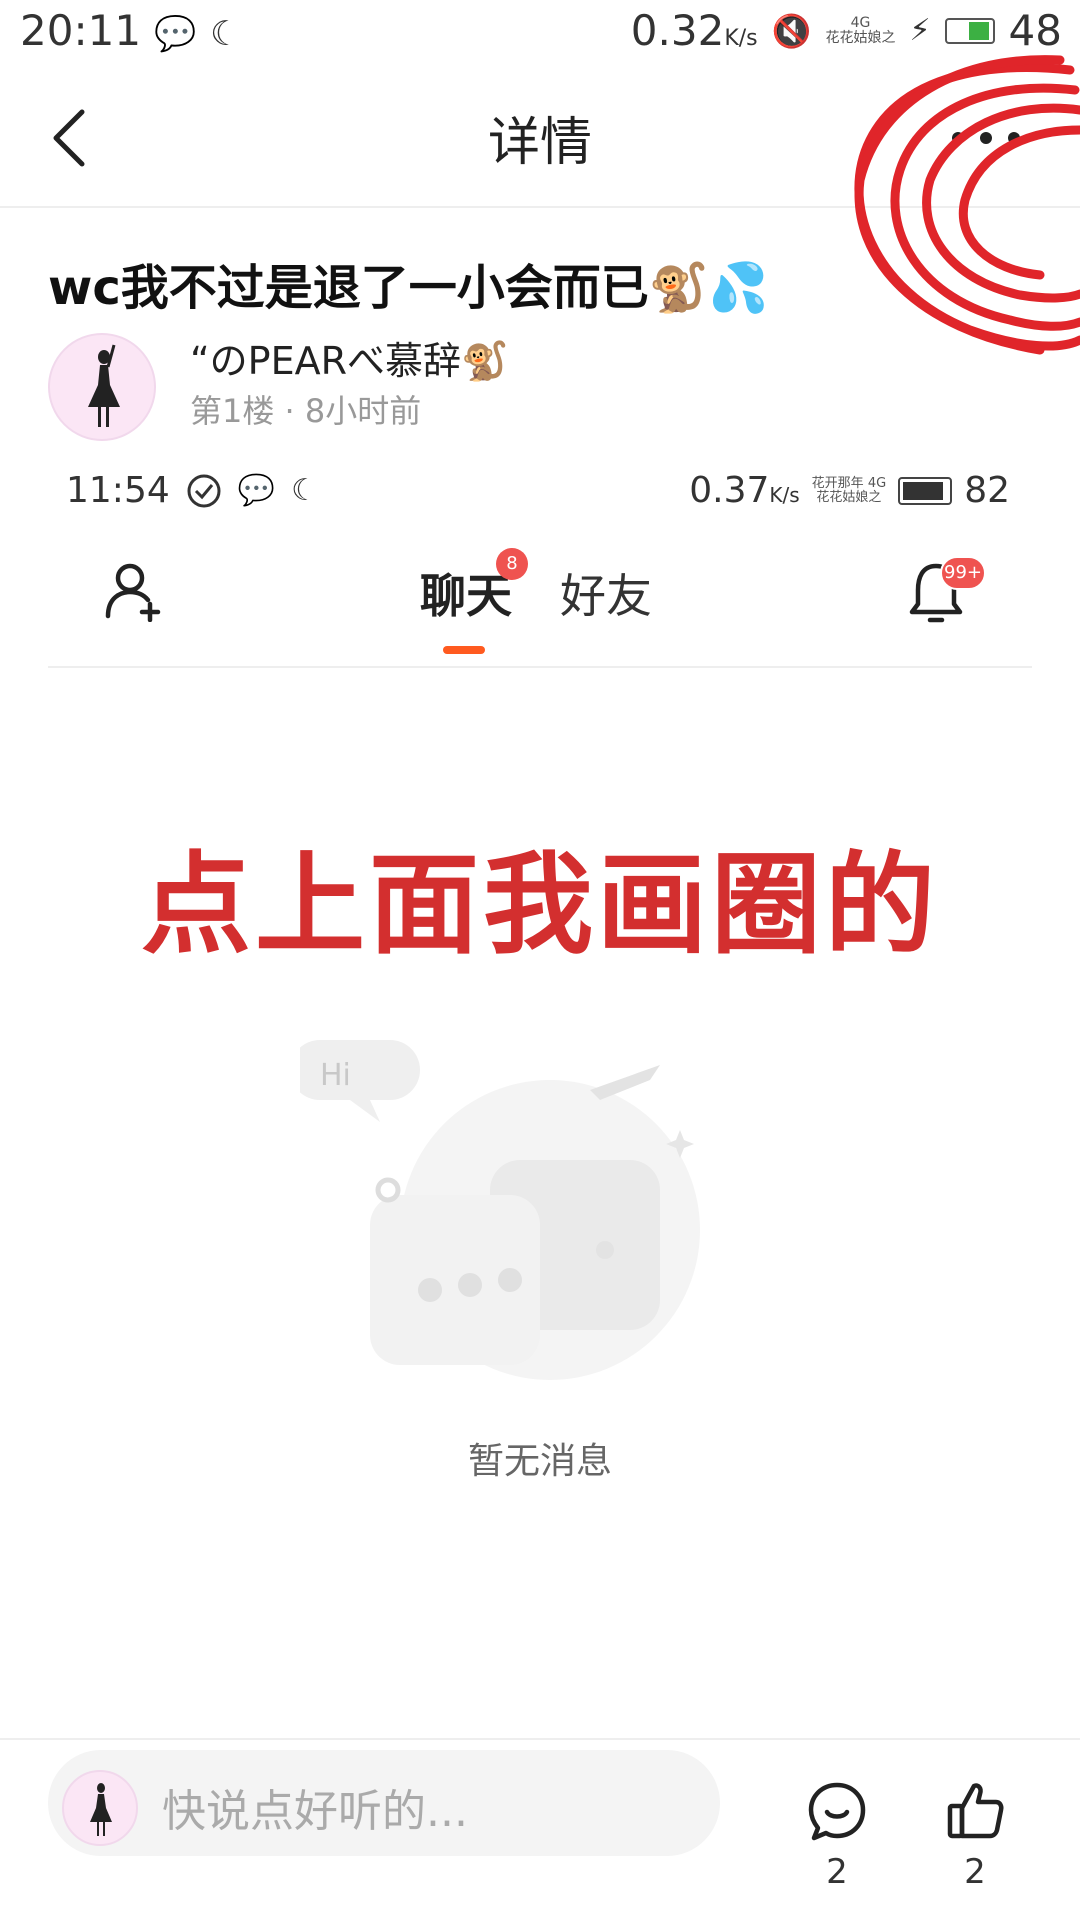 The image size is (1080, 1920). I want to click on chat-unread-badge: 8, so click(512, 564).